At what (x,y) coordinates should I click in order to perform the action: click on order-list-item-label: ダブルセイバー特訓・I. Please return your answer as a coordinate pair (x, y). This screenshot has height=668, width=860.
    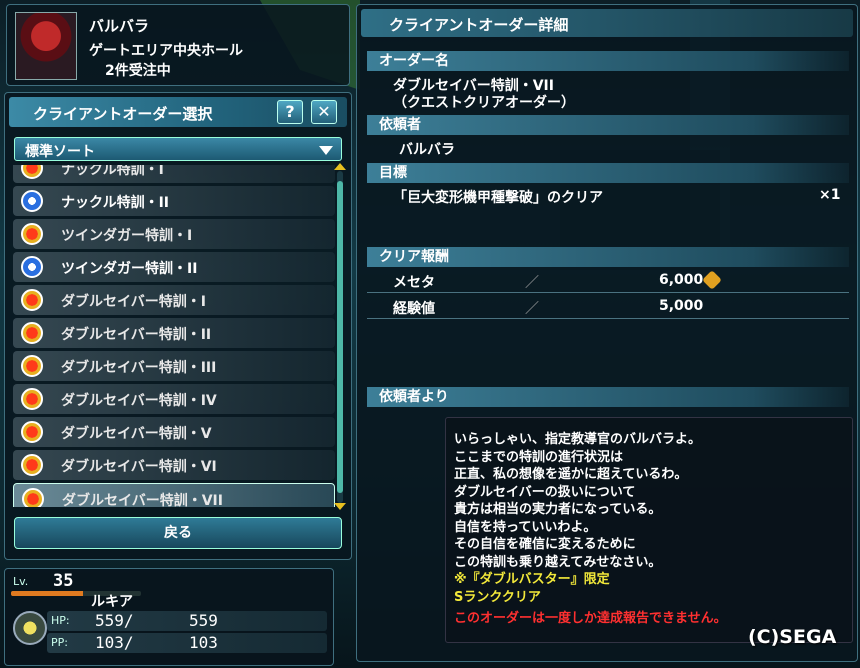
    Looking at the image, I should click on (133, 302).